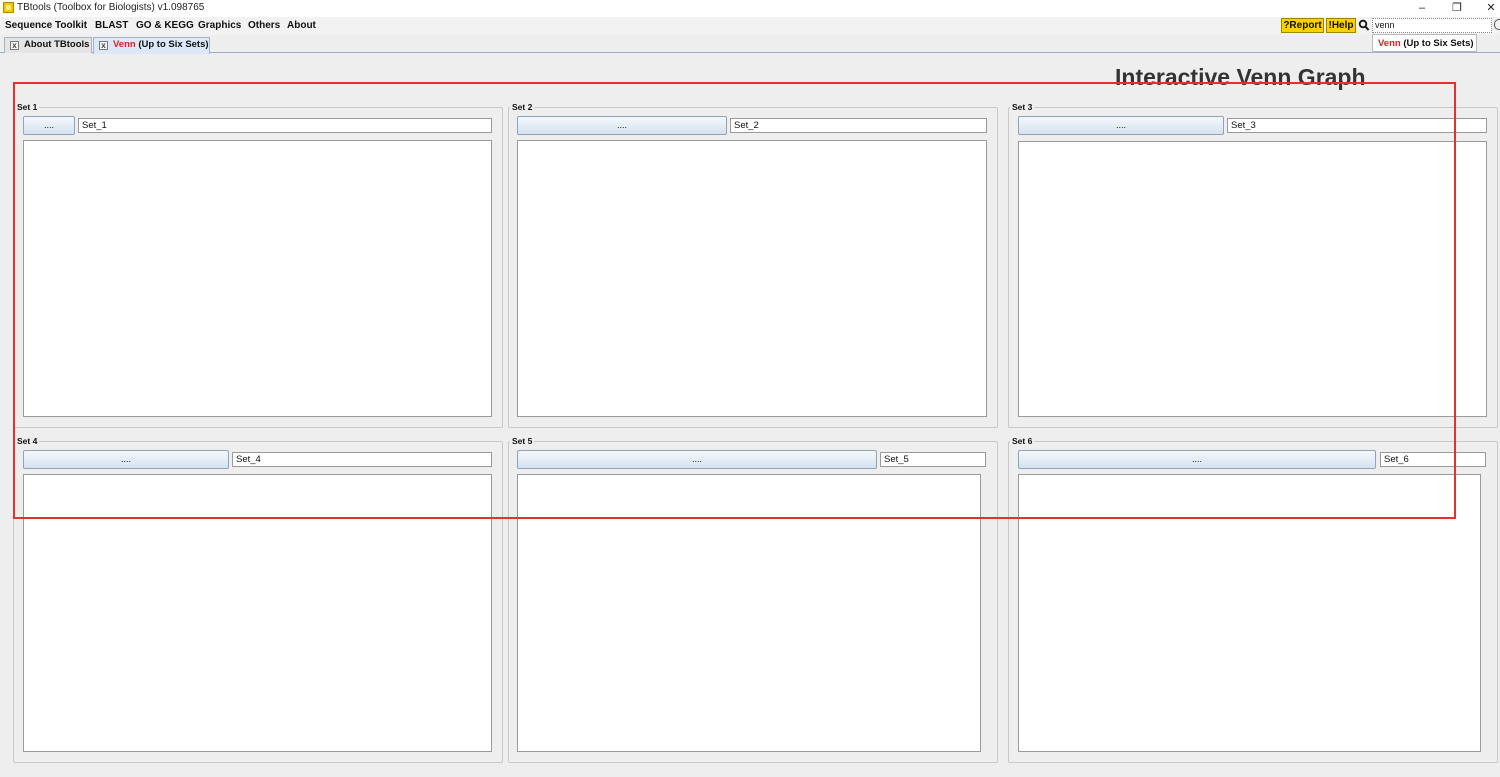 The image size is (1500, 777). What do you see at coordinates (1437, 43) in the screenshot?
I see `suggestion-suffix: (Up to Six Sets)` at bounding box center [1437, 43].